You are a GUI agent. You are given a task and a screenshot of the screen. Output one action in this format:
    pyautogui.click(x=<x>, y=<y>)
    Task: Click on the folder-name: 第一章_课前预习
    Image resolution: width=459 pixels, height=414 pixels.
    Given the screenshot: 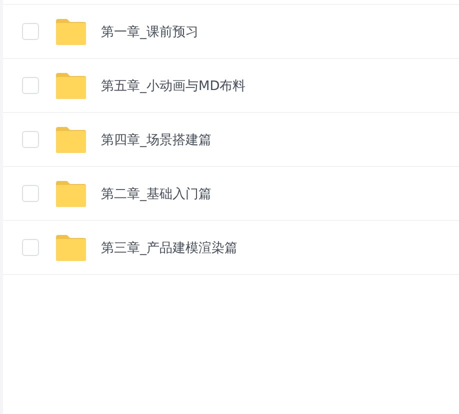 What is the action you would take?
    pyautogui.click(x=149, y=31)
    